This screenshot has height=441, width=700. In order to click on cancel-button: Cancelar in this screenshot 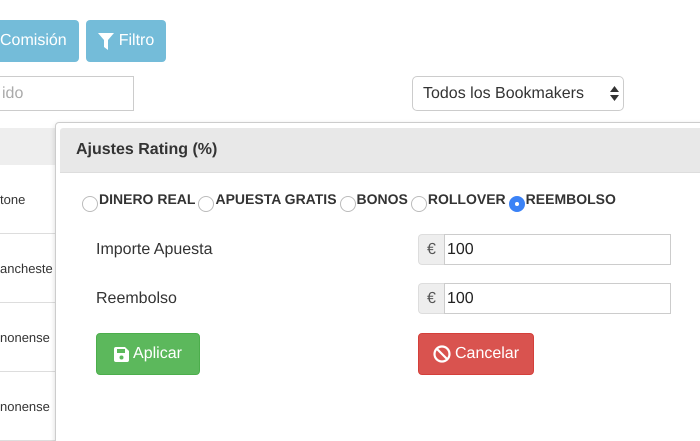, I will do `click(476, 354)`.